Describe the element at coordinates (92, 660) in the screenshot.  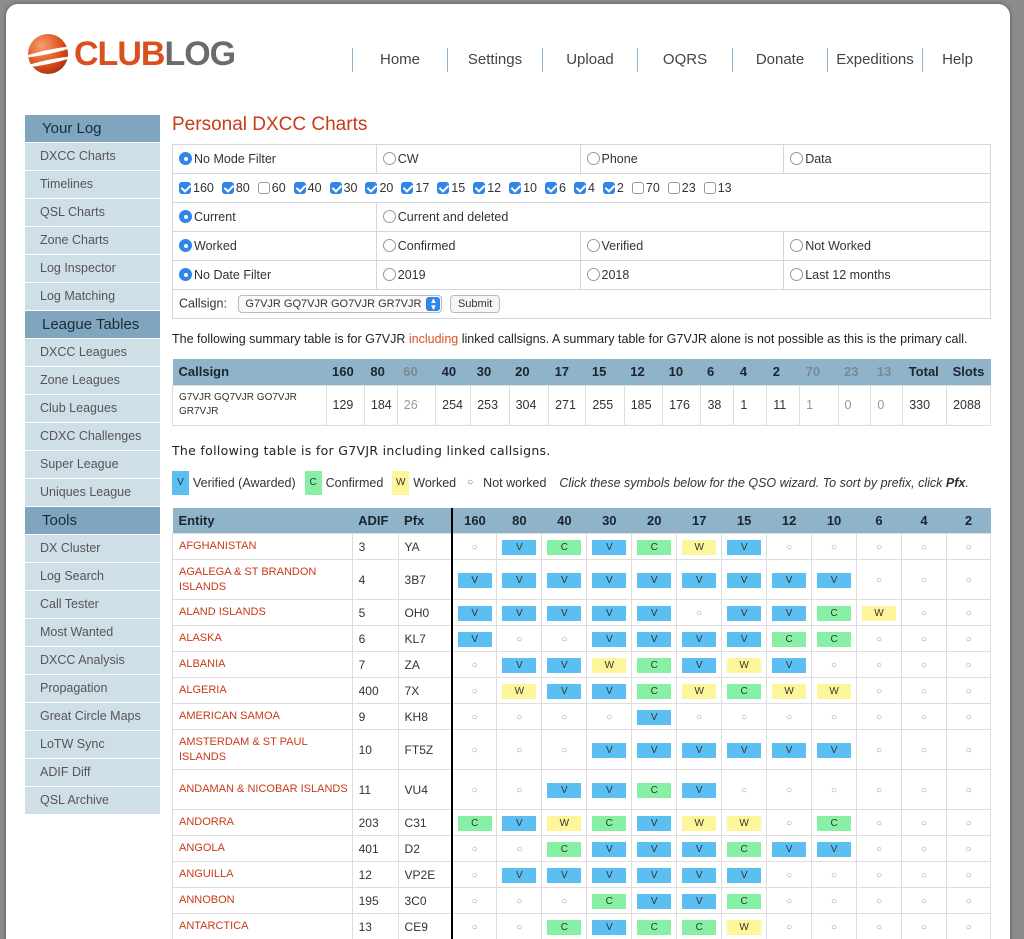
I see `sidebar-item-dxcc-analysis: DXCC Analysis` at that location.